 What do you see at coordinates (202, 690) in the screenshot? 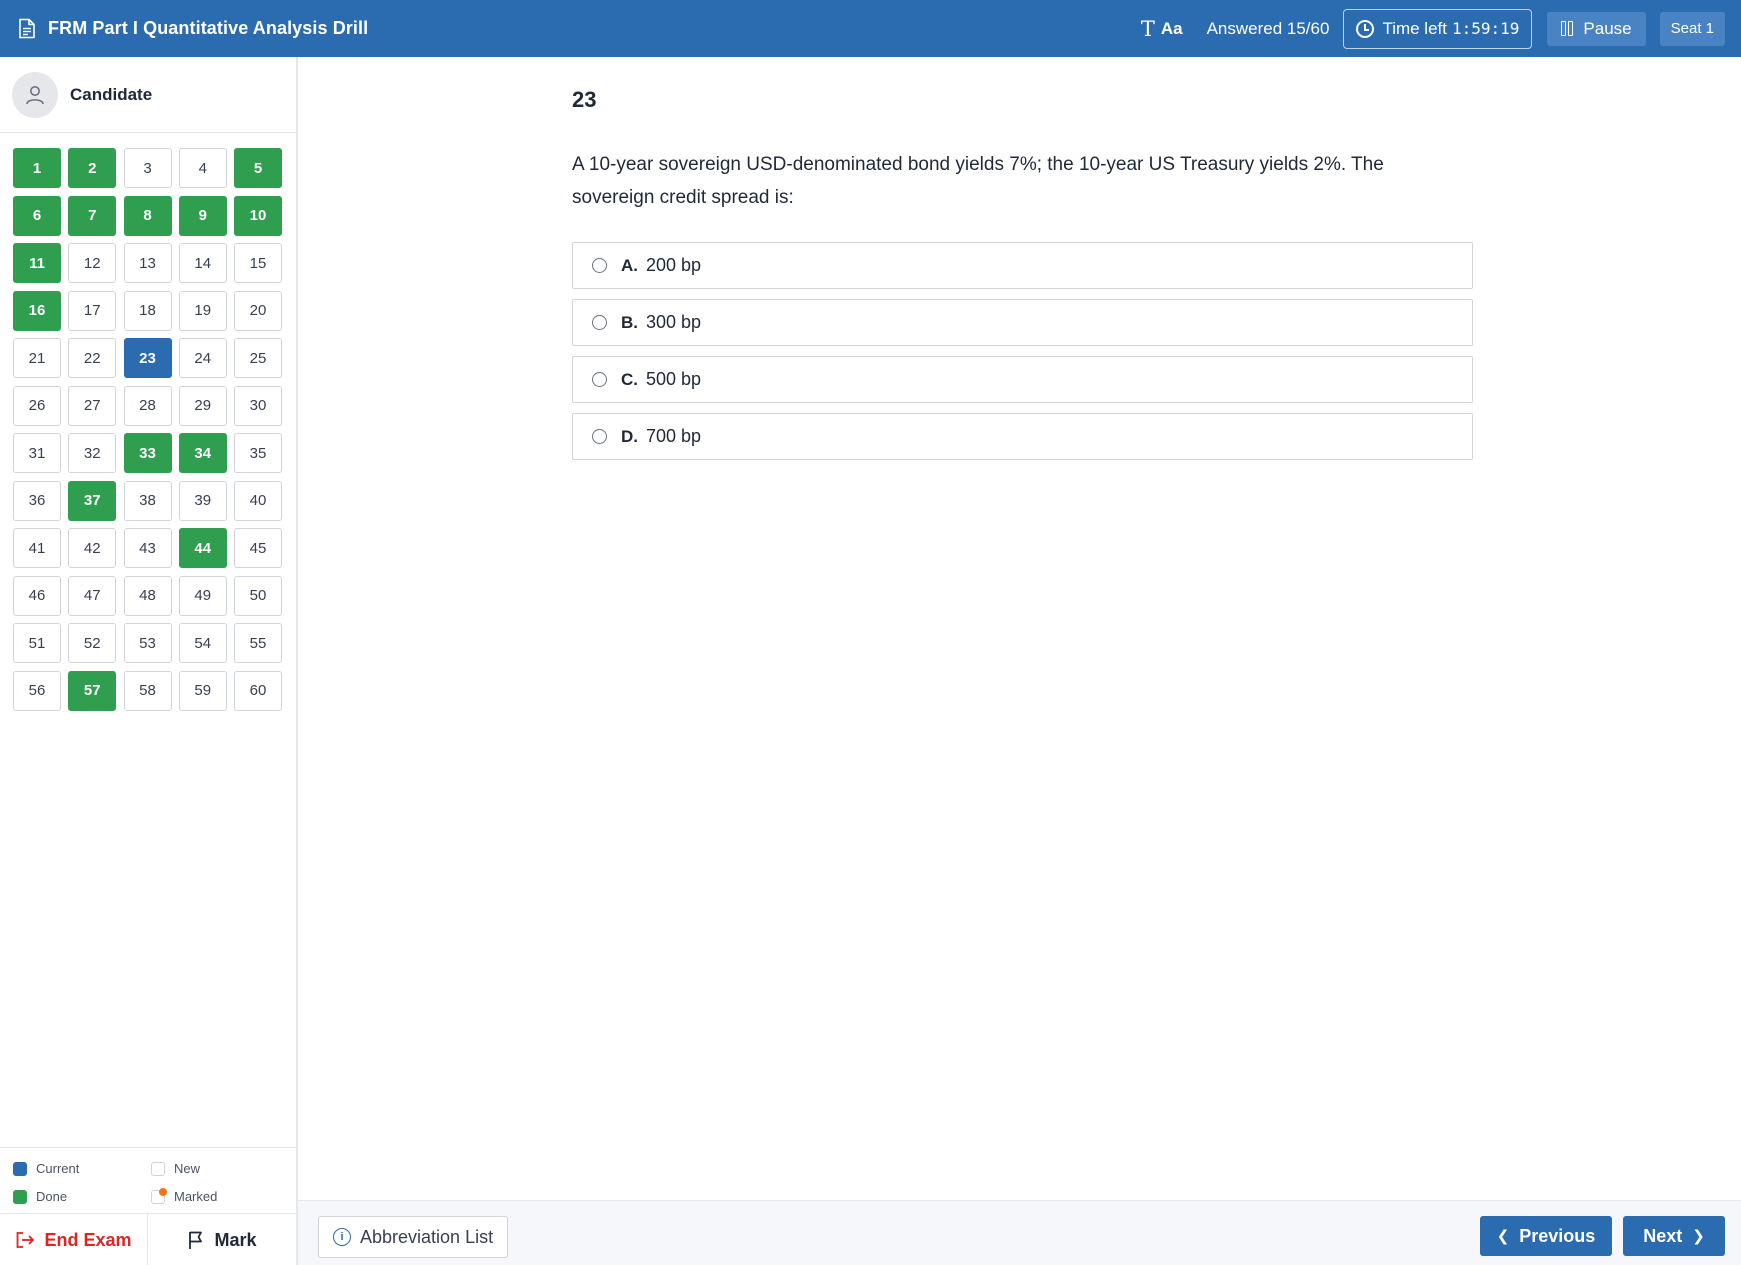
I see `question-nav-button: 59` at bounding box center [202, 690].